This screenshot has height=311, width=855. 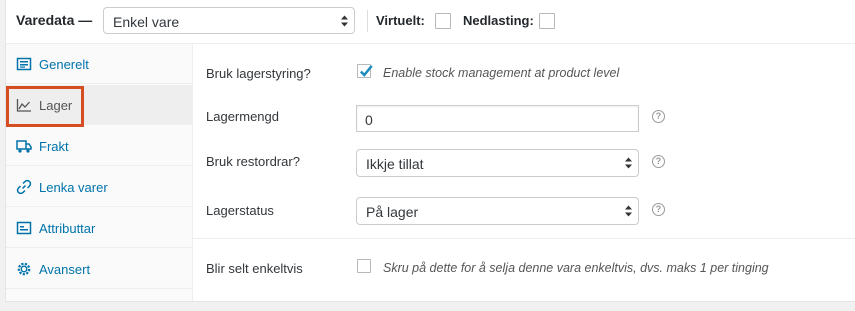 I want to click on options-divider, so click(x=524, y=238).